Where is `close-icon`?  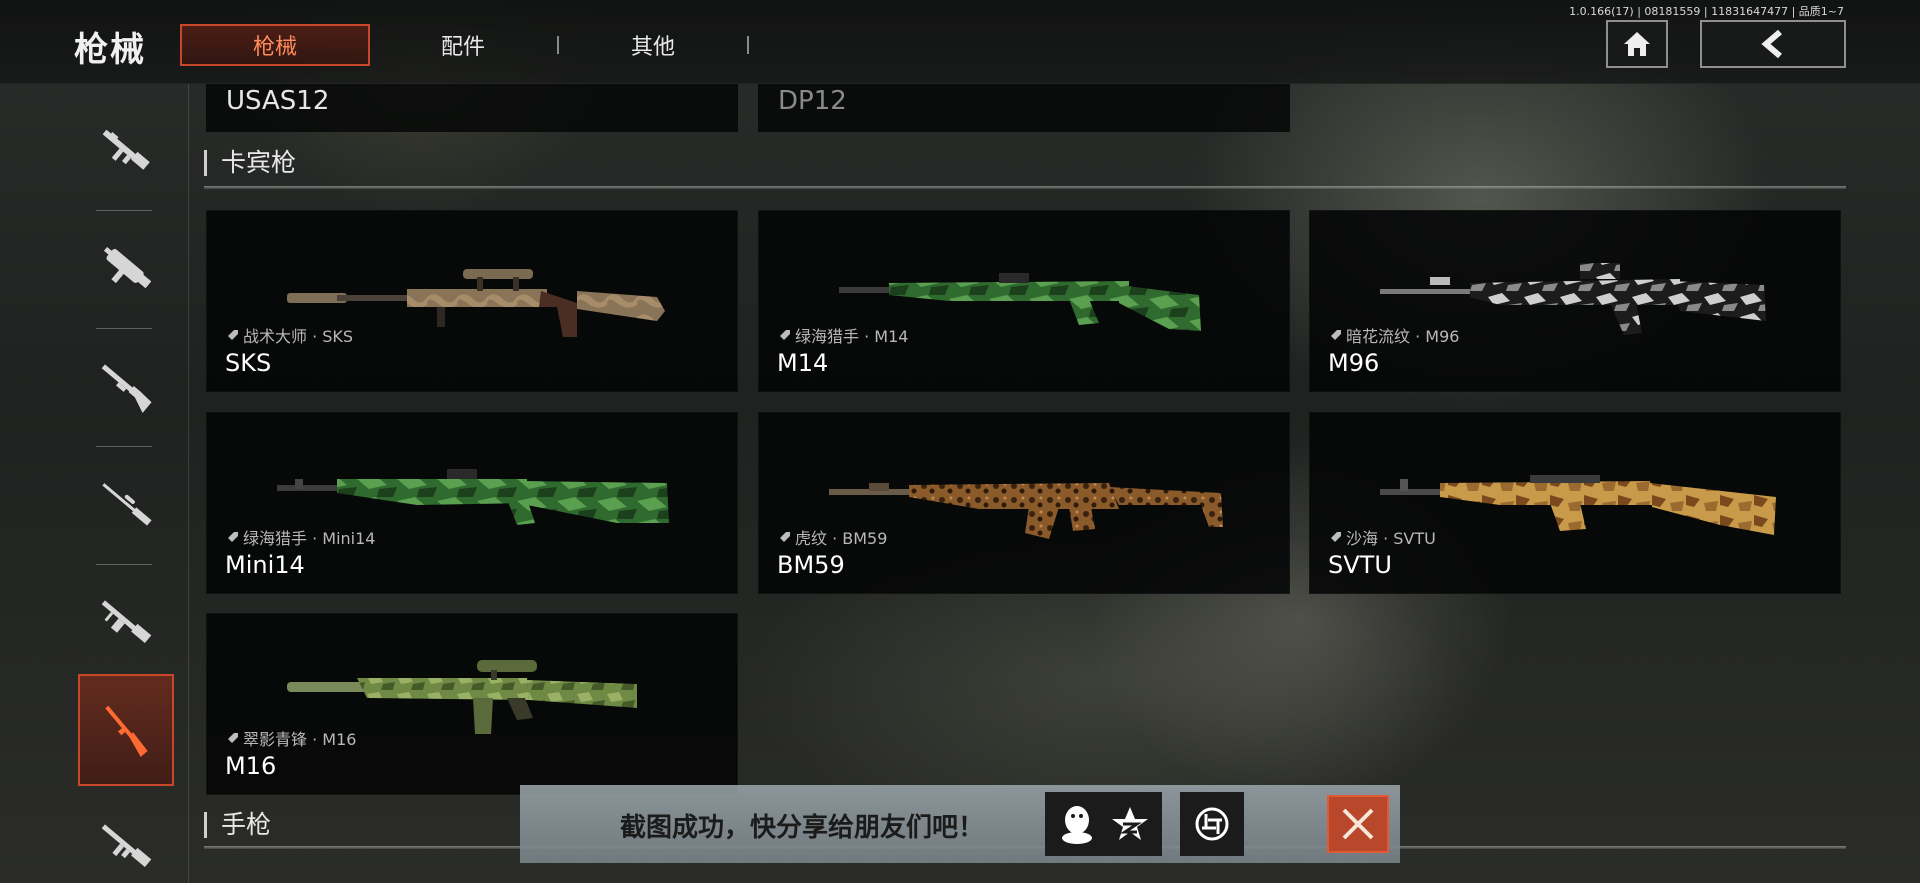
close-icon is located at coordinates (1358, 824).